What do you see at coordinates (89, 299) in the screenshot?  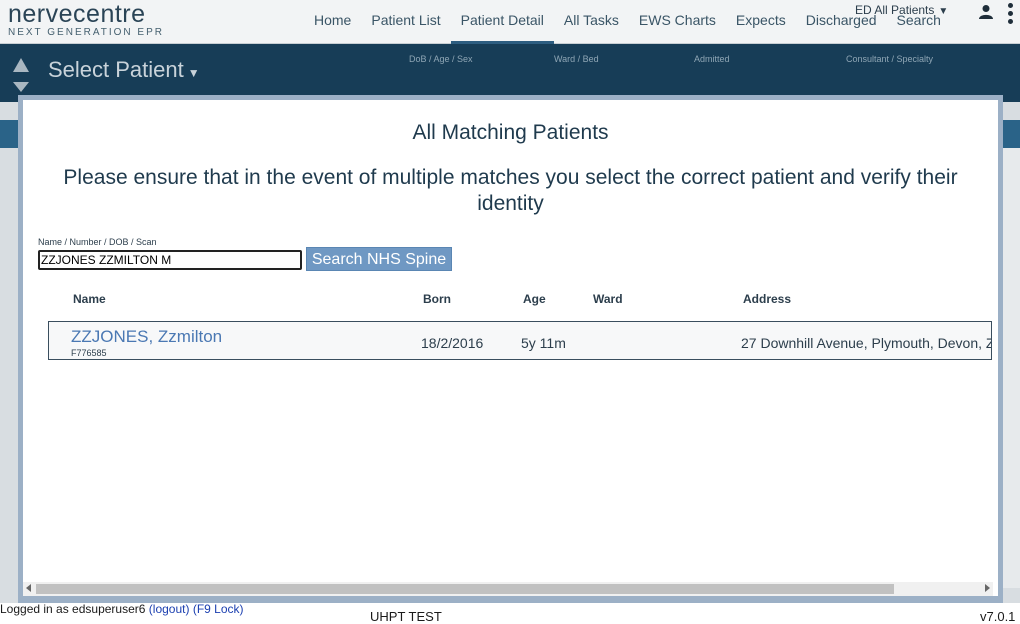 I see `name-column-header: Name` at bounding box center [89, 299].